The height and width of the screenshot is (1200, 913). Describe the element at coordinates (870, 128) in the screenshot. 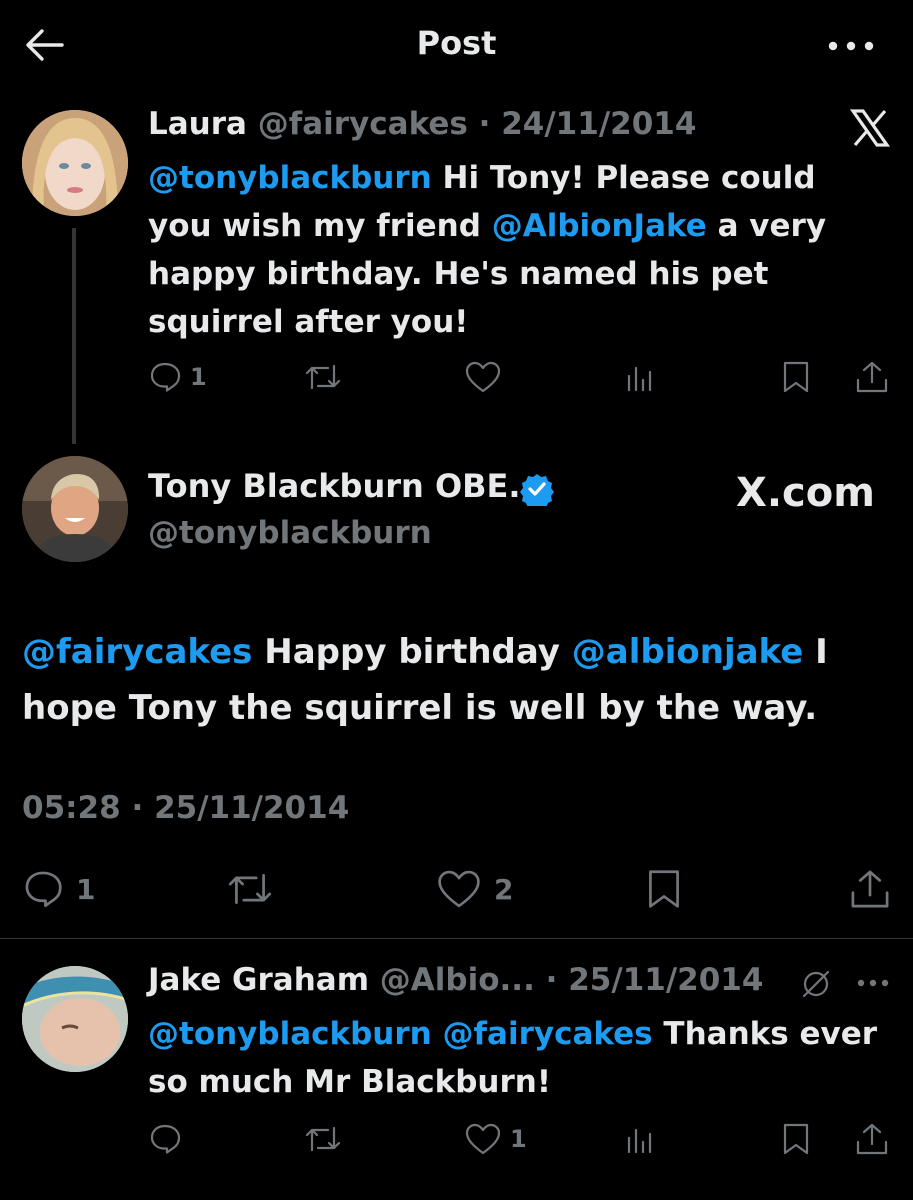

I see `x-logo-icon` at that location.